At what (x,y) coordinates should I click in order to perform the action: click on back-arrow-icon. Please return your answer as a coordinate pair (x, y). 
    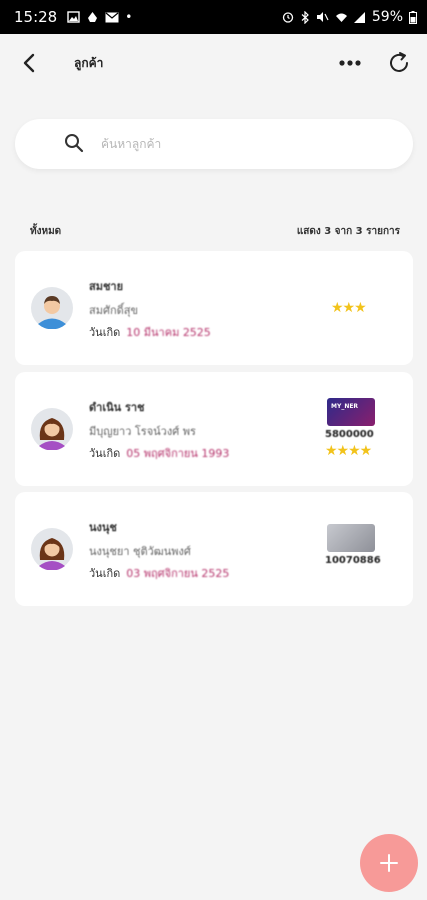
    Looking at the image, I should click on (30, 63).